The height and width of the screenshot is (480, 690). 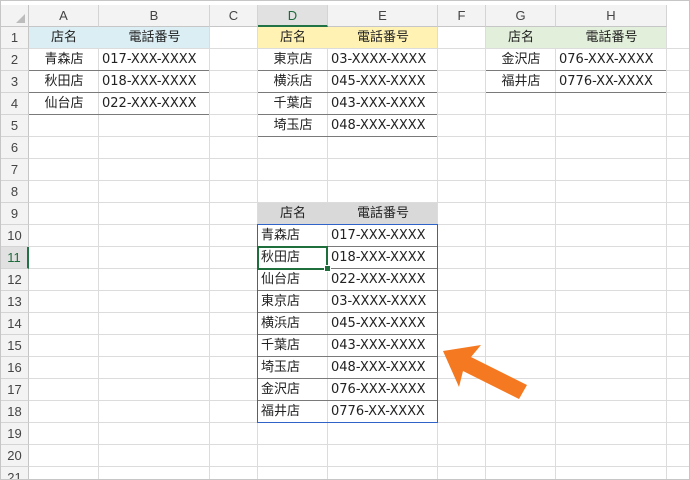 What do you see at coordinates (292, 258) in the screenshot?
I see `active-cell` at bounding box center [292, 258].